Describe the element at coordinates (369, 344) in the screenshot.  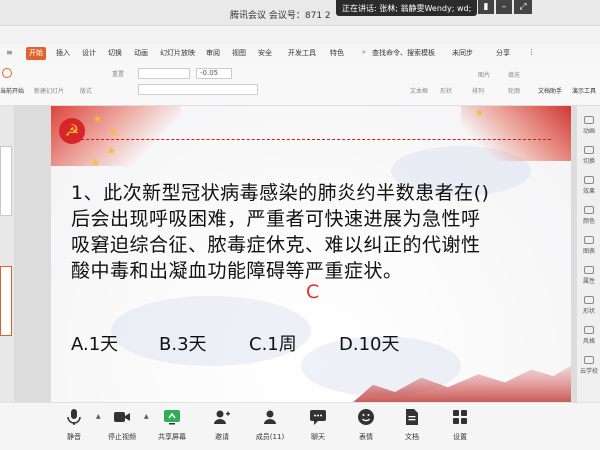
I see `option-d: D.10天` at that location.